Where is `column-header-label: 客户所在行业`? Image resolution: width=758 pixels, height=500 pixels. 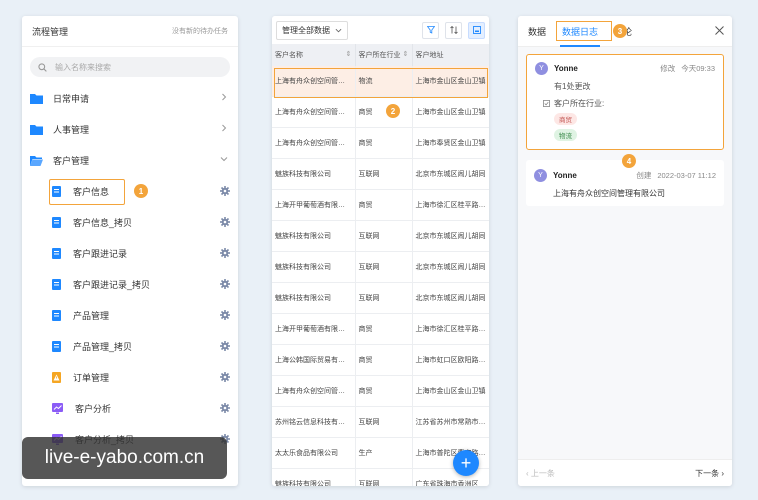 column-header-label: 客户所在行业 is located at coordinates (379, 55).